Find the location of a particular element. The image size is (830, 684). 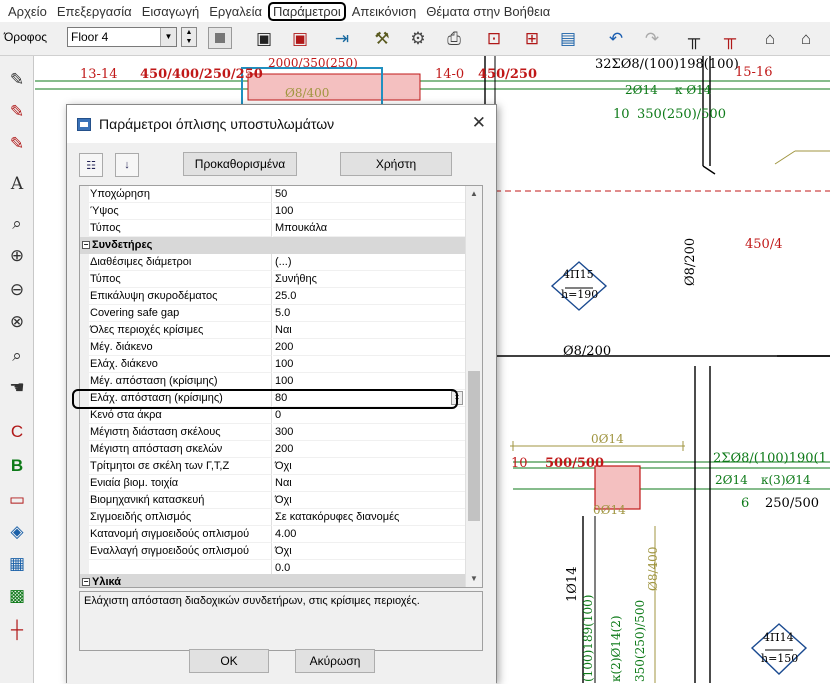

print-icon: ⎙ is located at coordinates (454, 39).